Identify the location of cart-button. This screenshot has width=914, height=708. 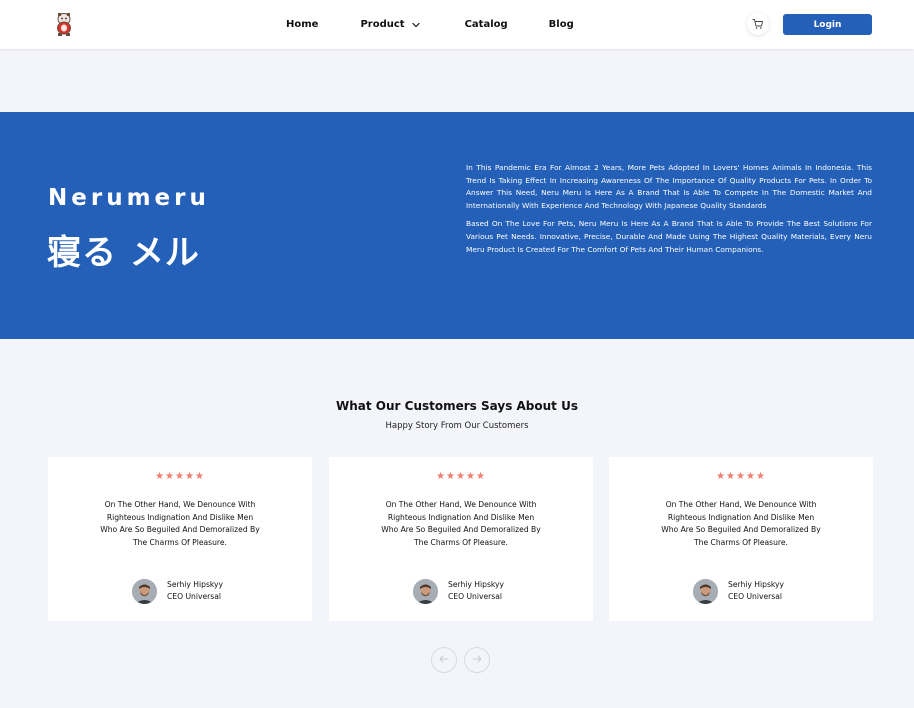
(758, 24).